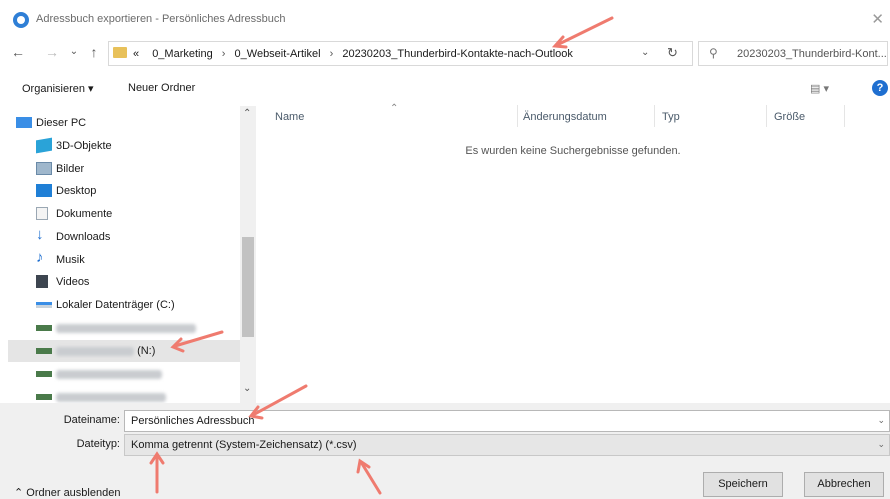 The image size is (890, 499). I want to click on column-header-name: Name, so click(289, 117).